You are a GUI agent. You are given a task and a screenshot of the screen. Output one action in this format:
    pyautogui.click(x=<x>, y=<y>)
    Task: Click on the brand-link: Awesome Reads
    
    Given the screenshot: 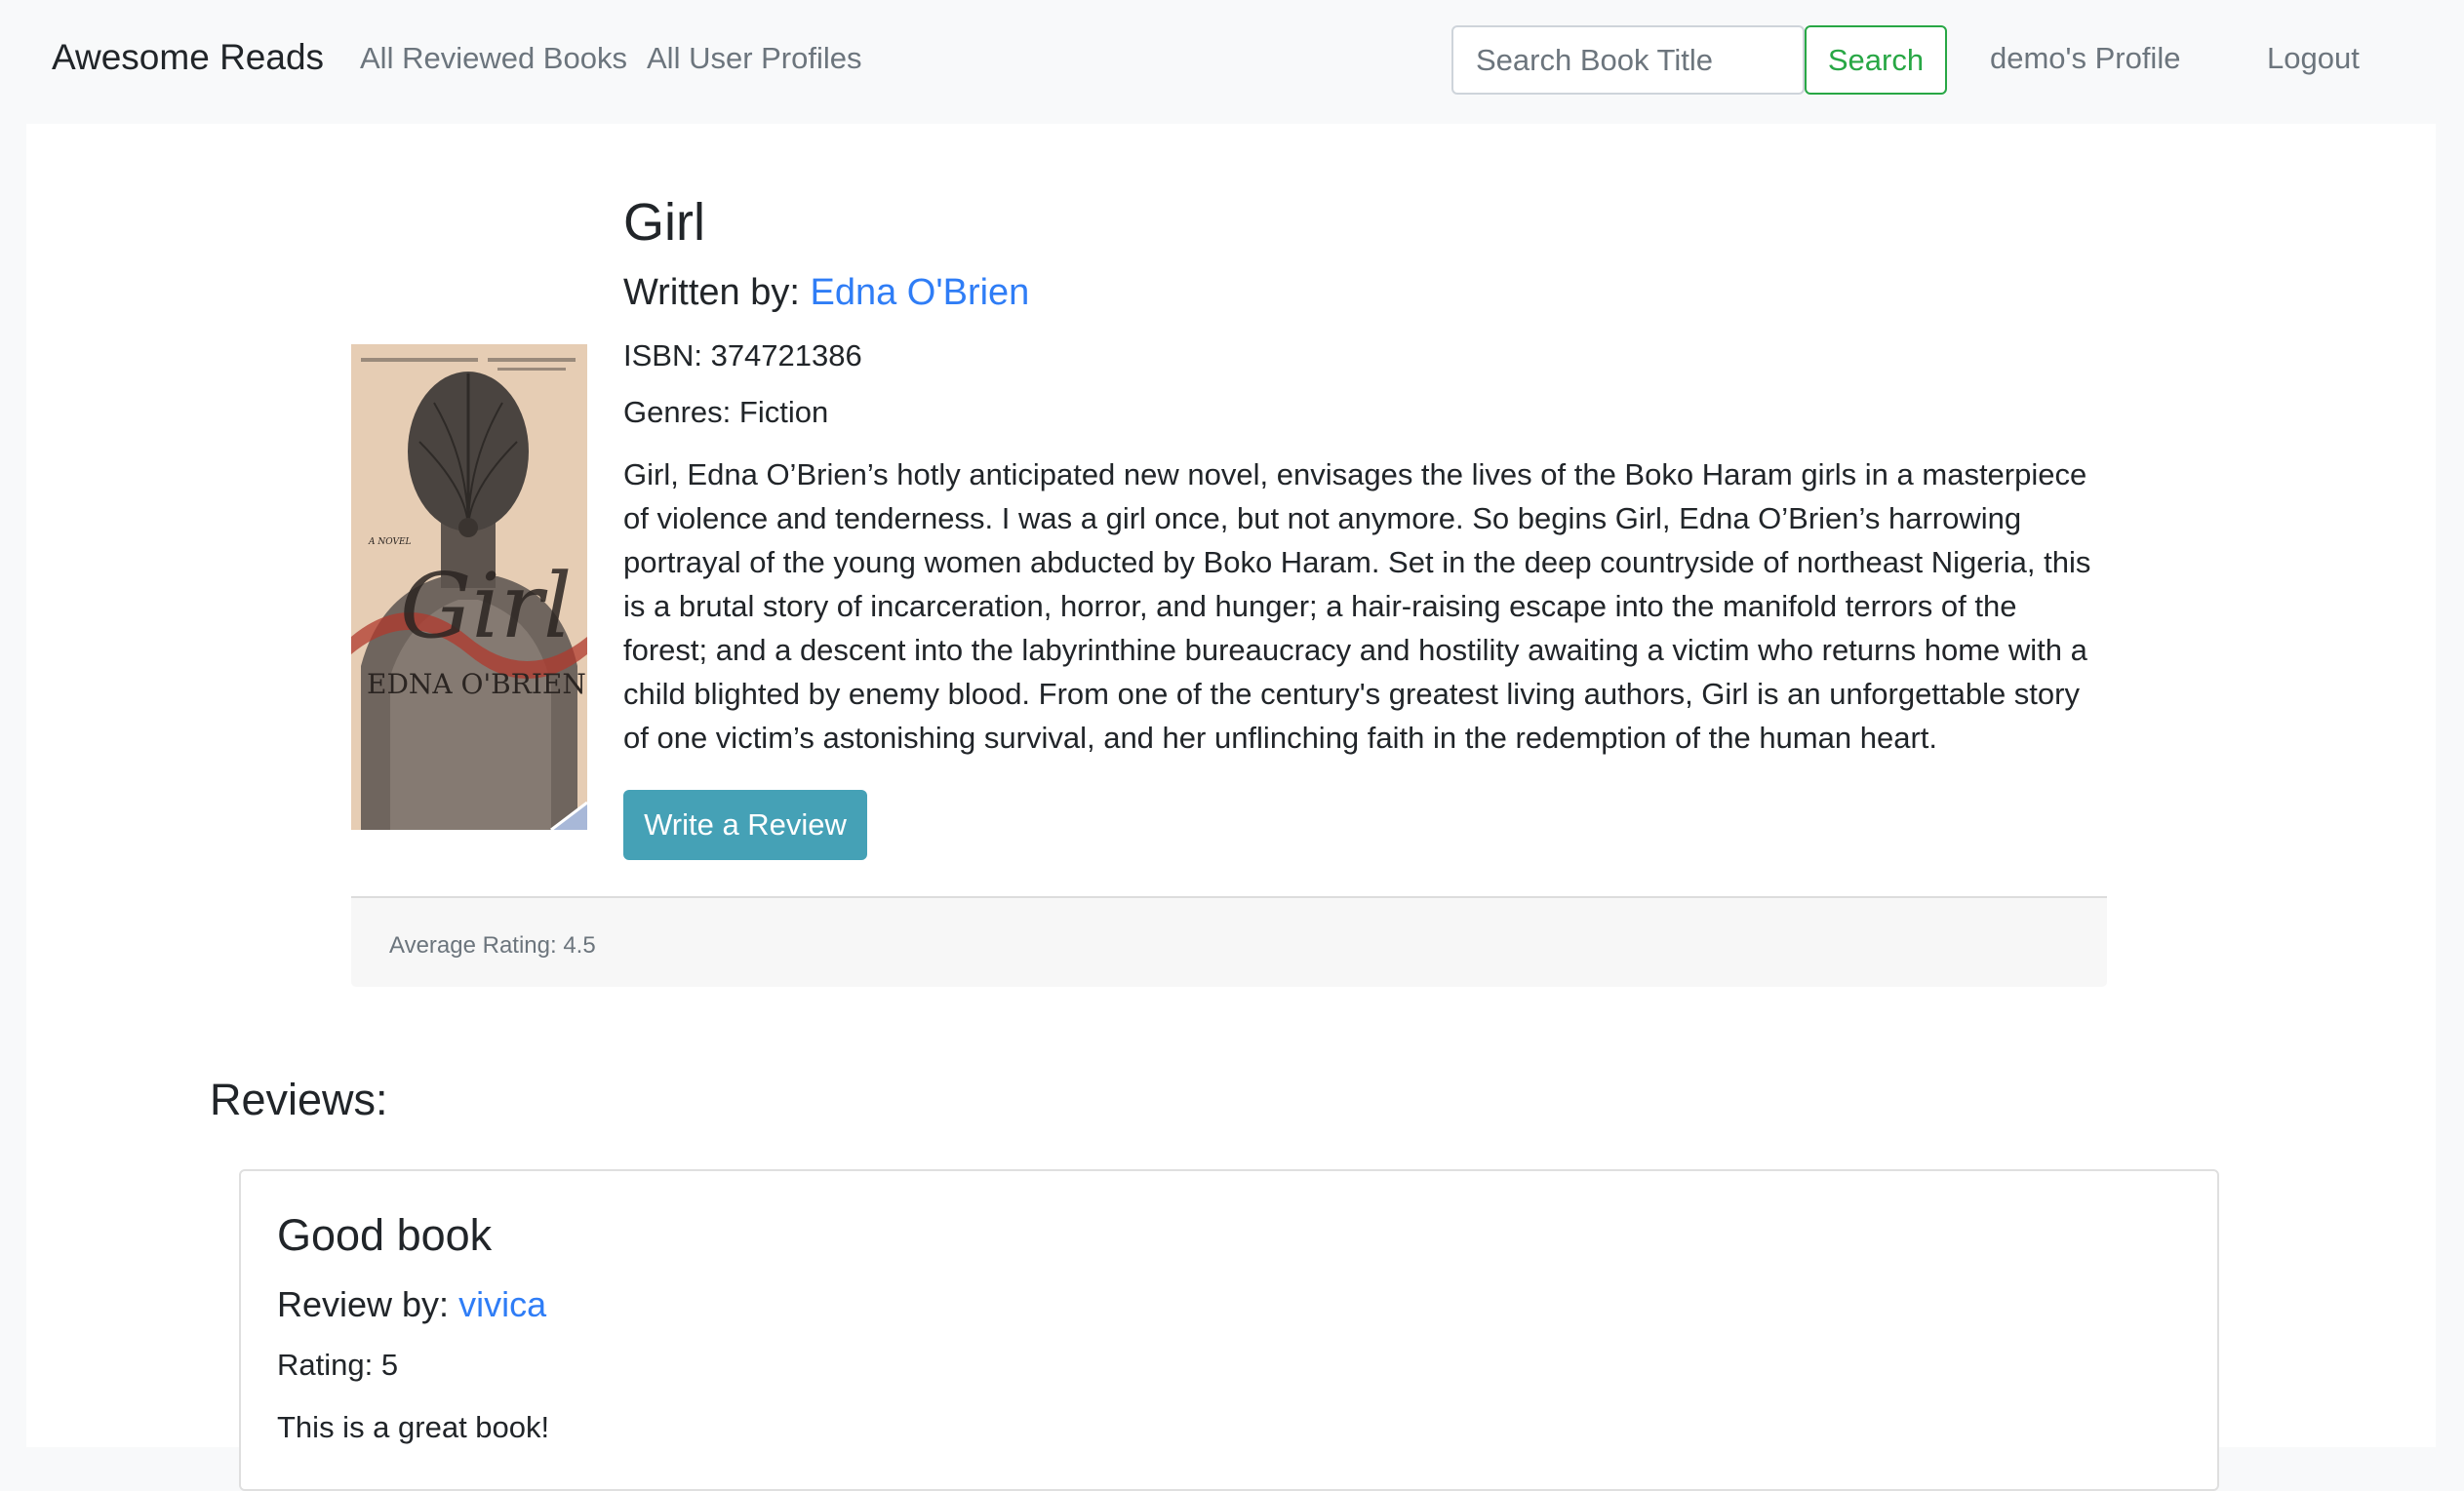 What is the action you would take?
    pyautogui.click(x=188, y=57)
    